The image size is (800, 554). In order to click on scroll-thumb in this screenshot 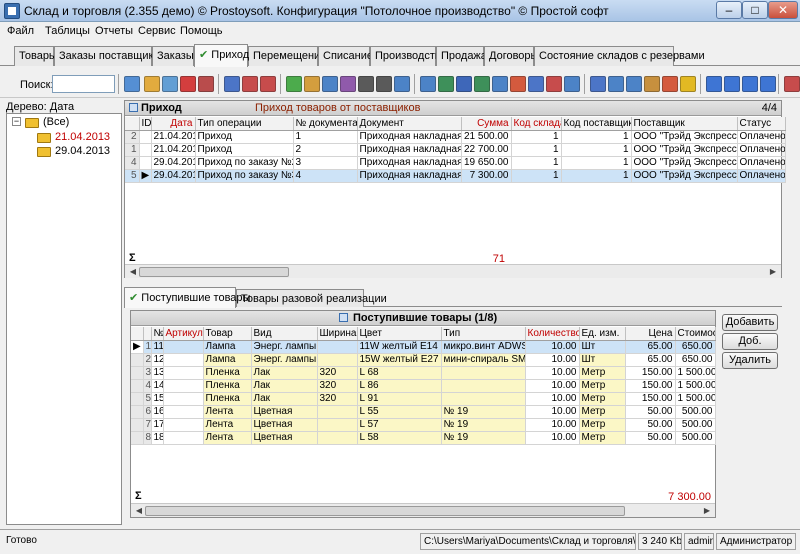, I will do `click(385, 511)`.